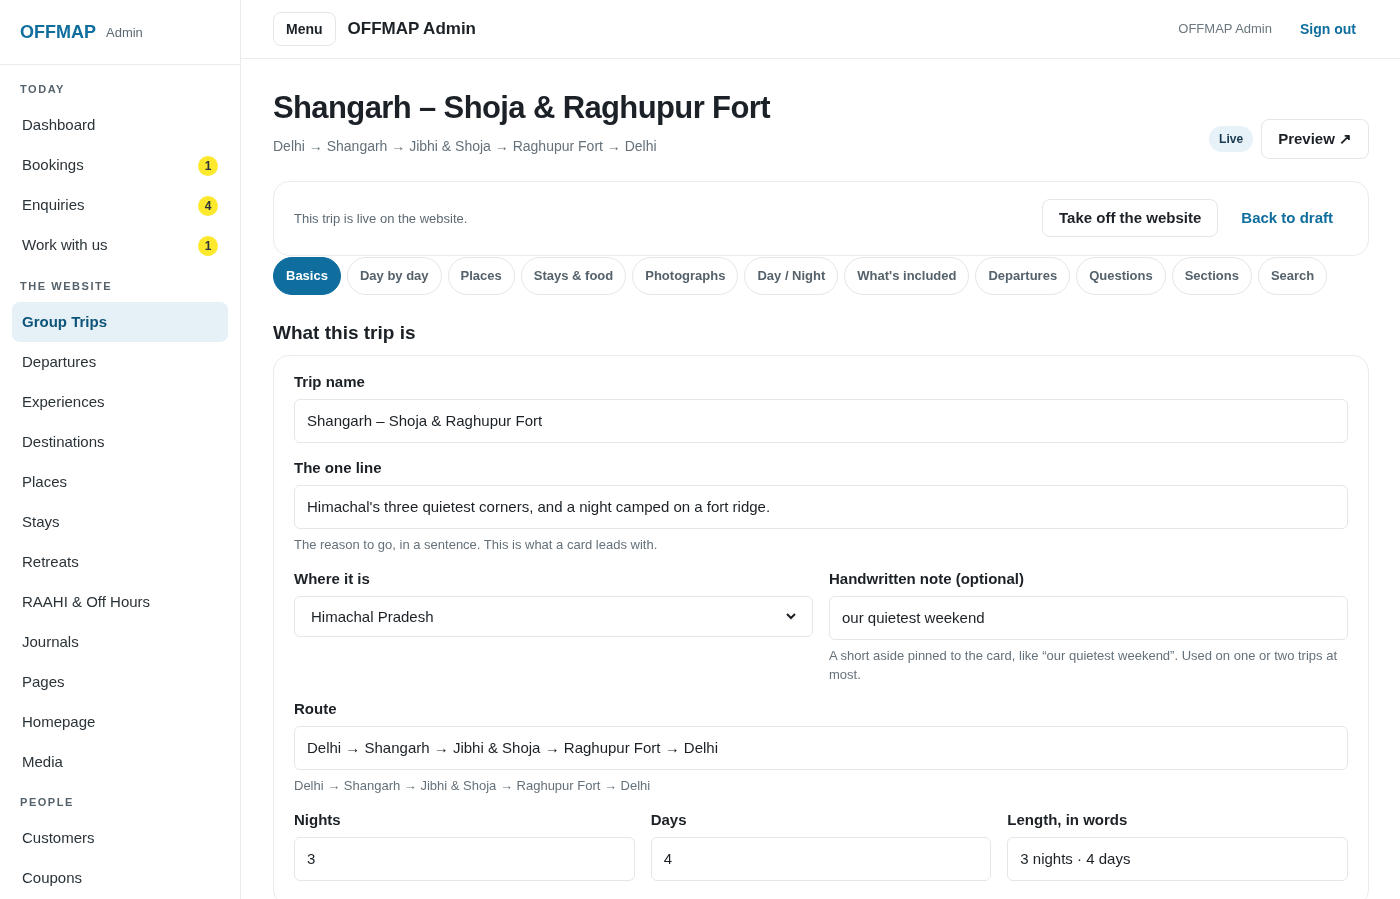 Image resolution: width=1400 pixels, height=899 pixels. Describe the element at coordinates (307, 275) in the screenshot. I see `tab: Basics` at that location.